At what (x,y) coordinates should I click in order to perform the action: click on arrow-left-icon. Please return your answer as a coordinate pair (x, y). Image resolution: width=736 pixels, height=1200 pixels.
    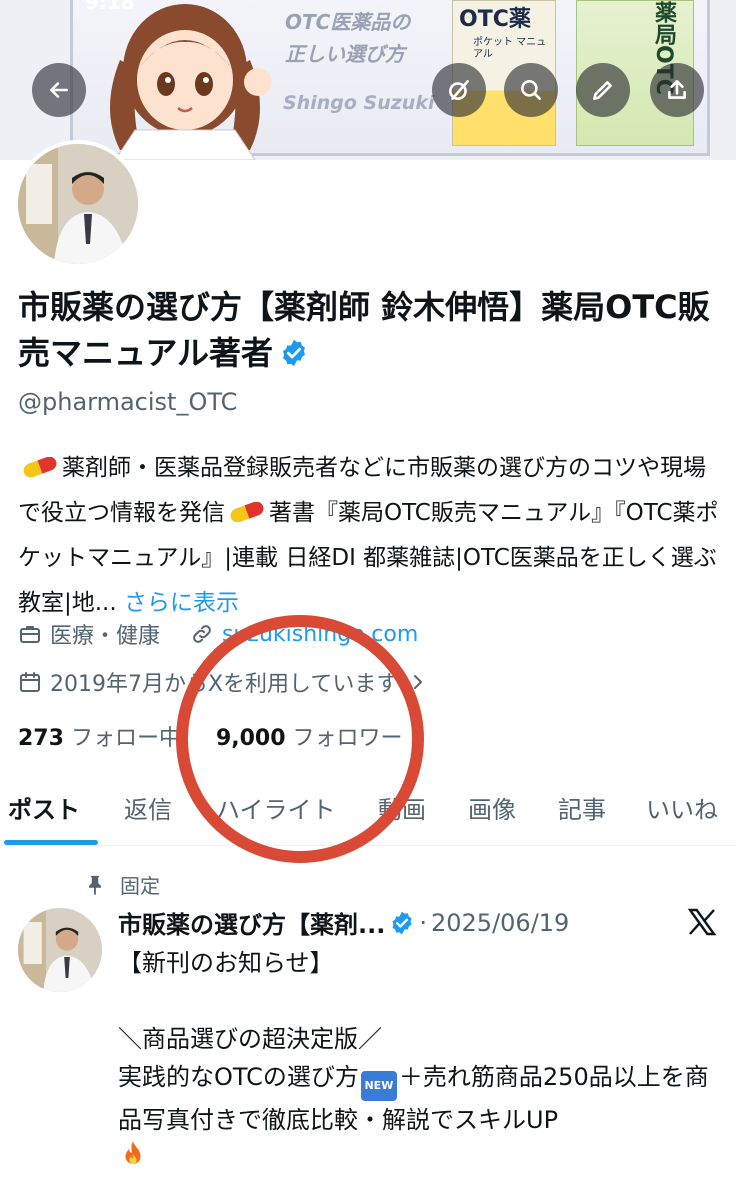
    Looking at the image, I should click on (59, 90).